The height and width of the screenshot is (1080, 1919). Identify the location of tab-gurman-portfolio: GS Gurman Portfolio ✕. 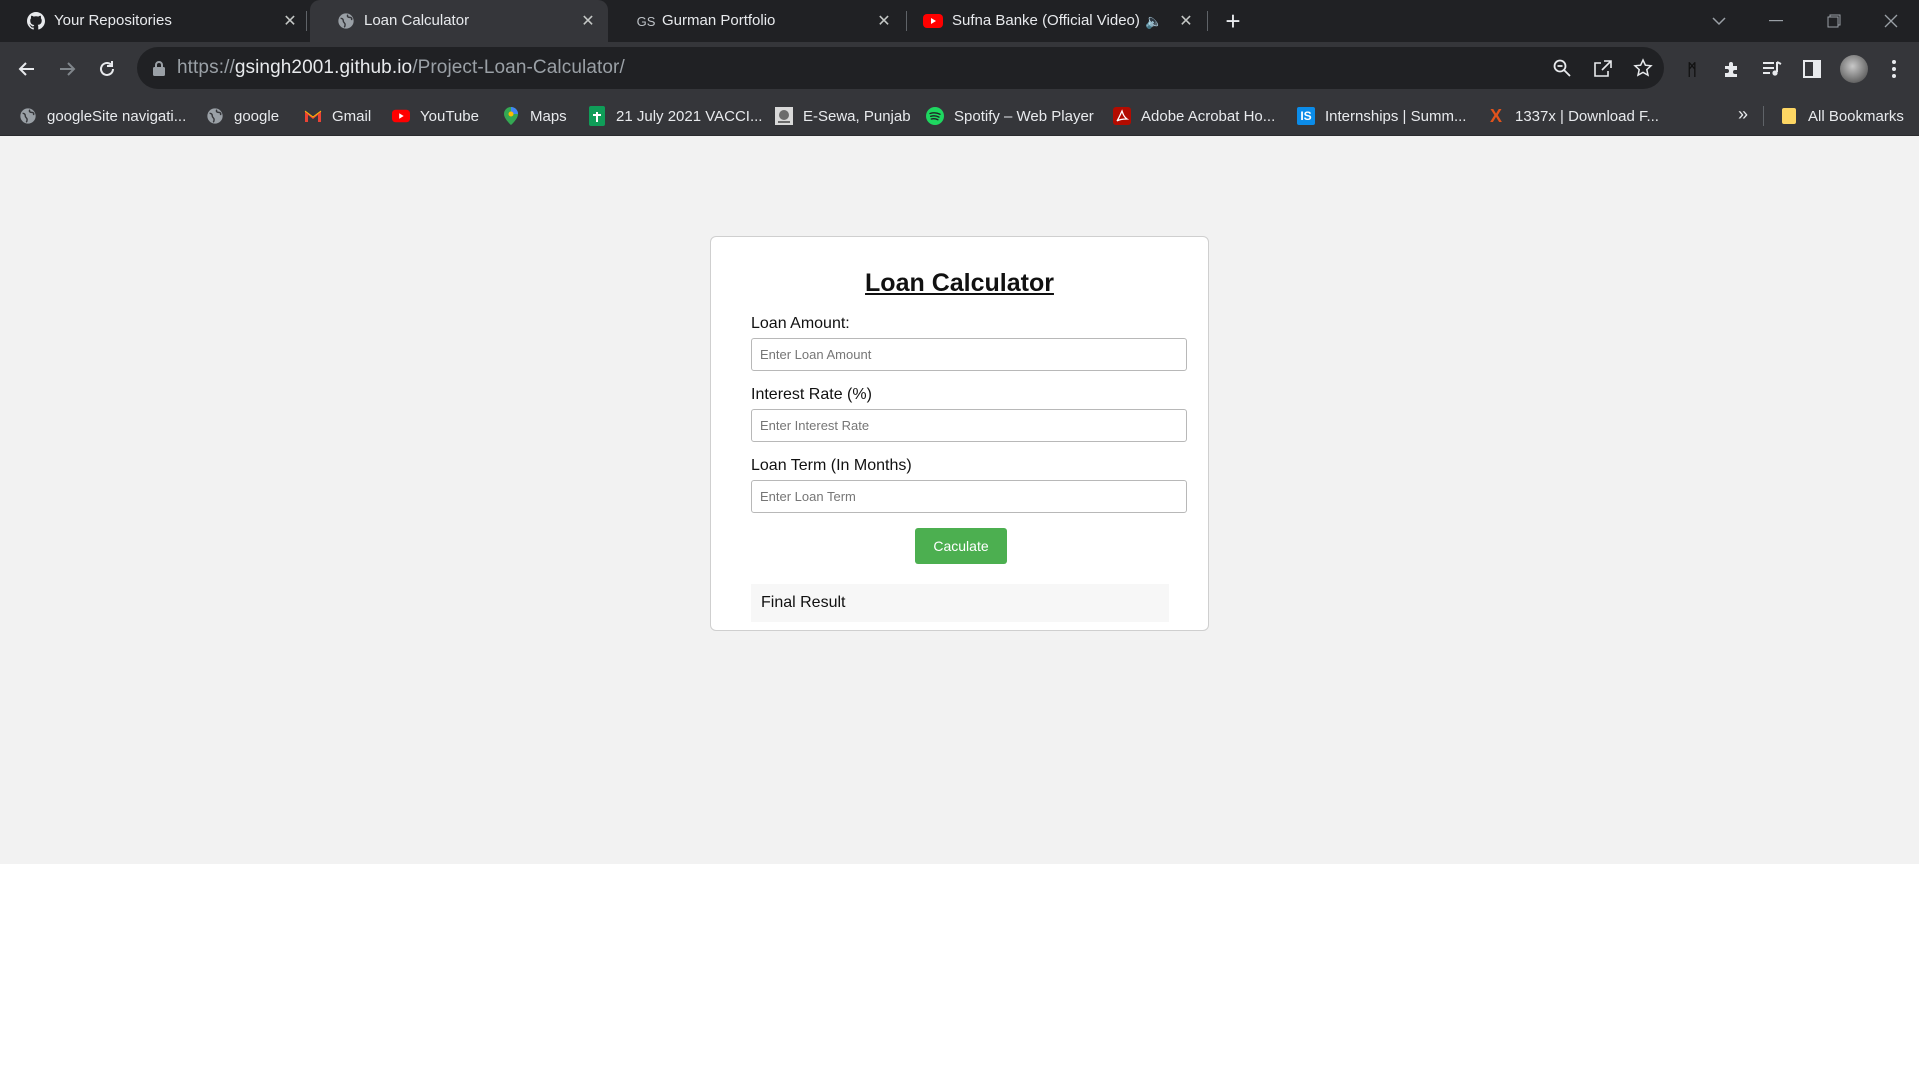
(757, 21).